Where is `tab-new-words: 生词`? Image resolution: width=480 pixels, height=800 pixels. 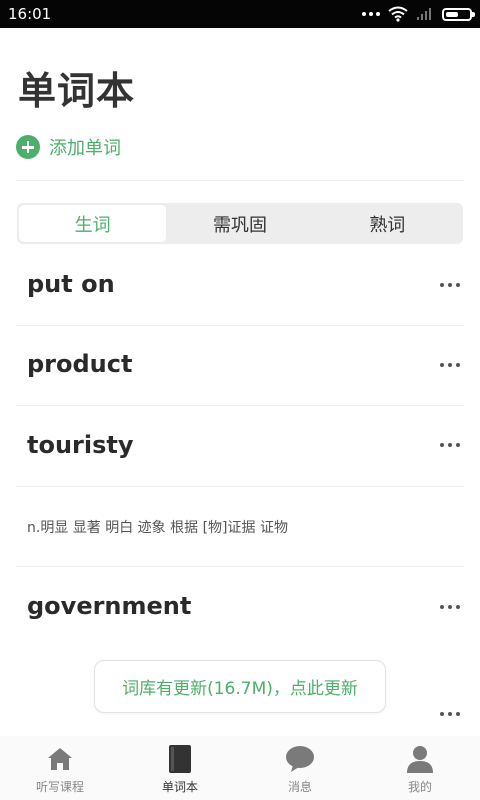 tab-new-words: 生词 is located at coordinates (93, 223).